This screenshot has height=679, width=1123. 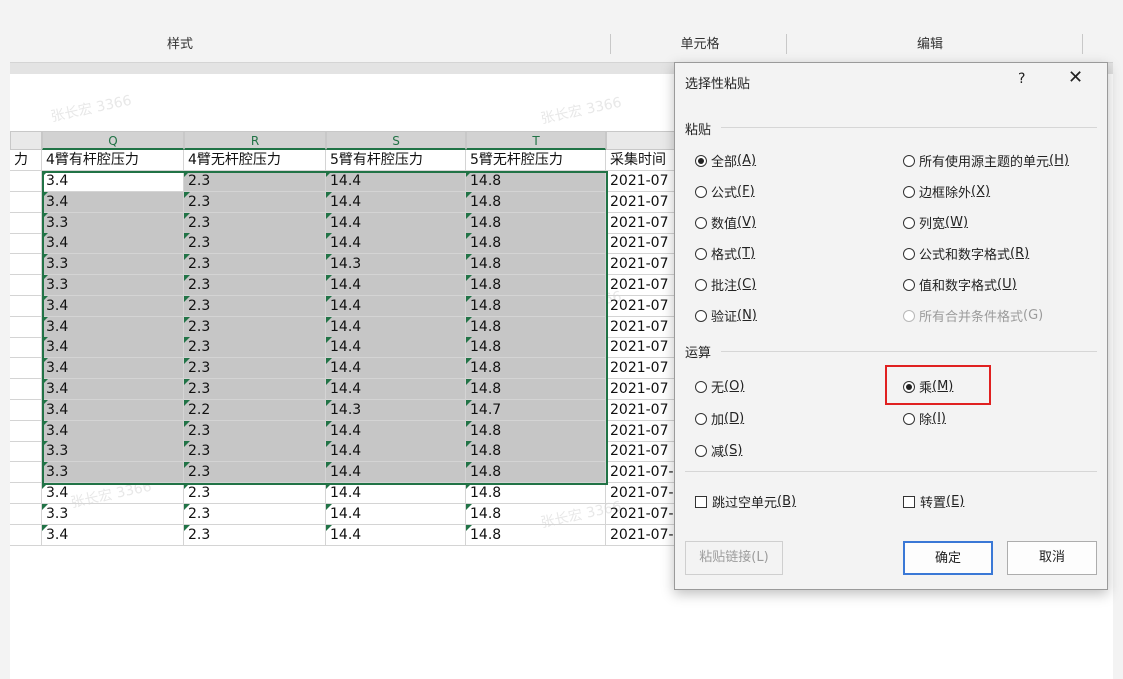 What do you see at coordinates (725, 160) in the screenshot?
I see `paste-option-radio: 全部 (A)` at bounding box center [725, 160].